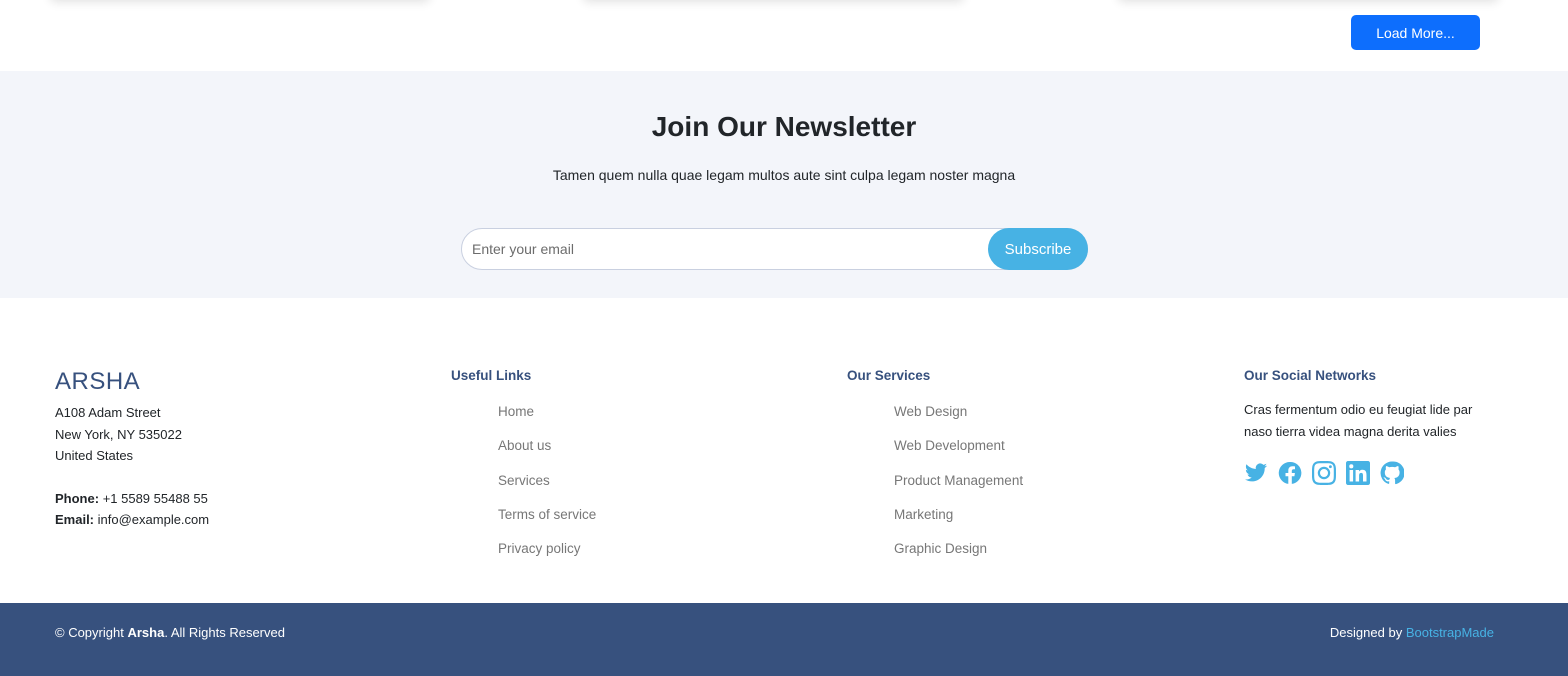  I want to click on footer-link-item: Privacy policy, so click(547, 556).